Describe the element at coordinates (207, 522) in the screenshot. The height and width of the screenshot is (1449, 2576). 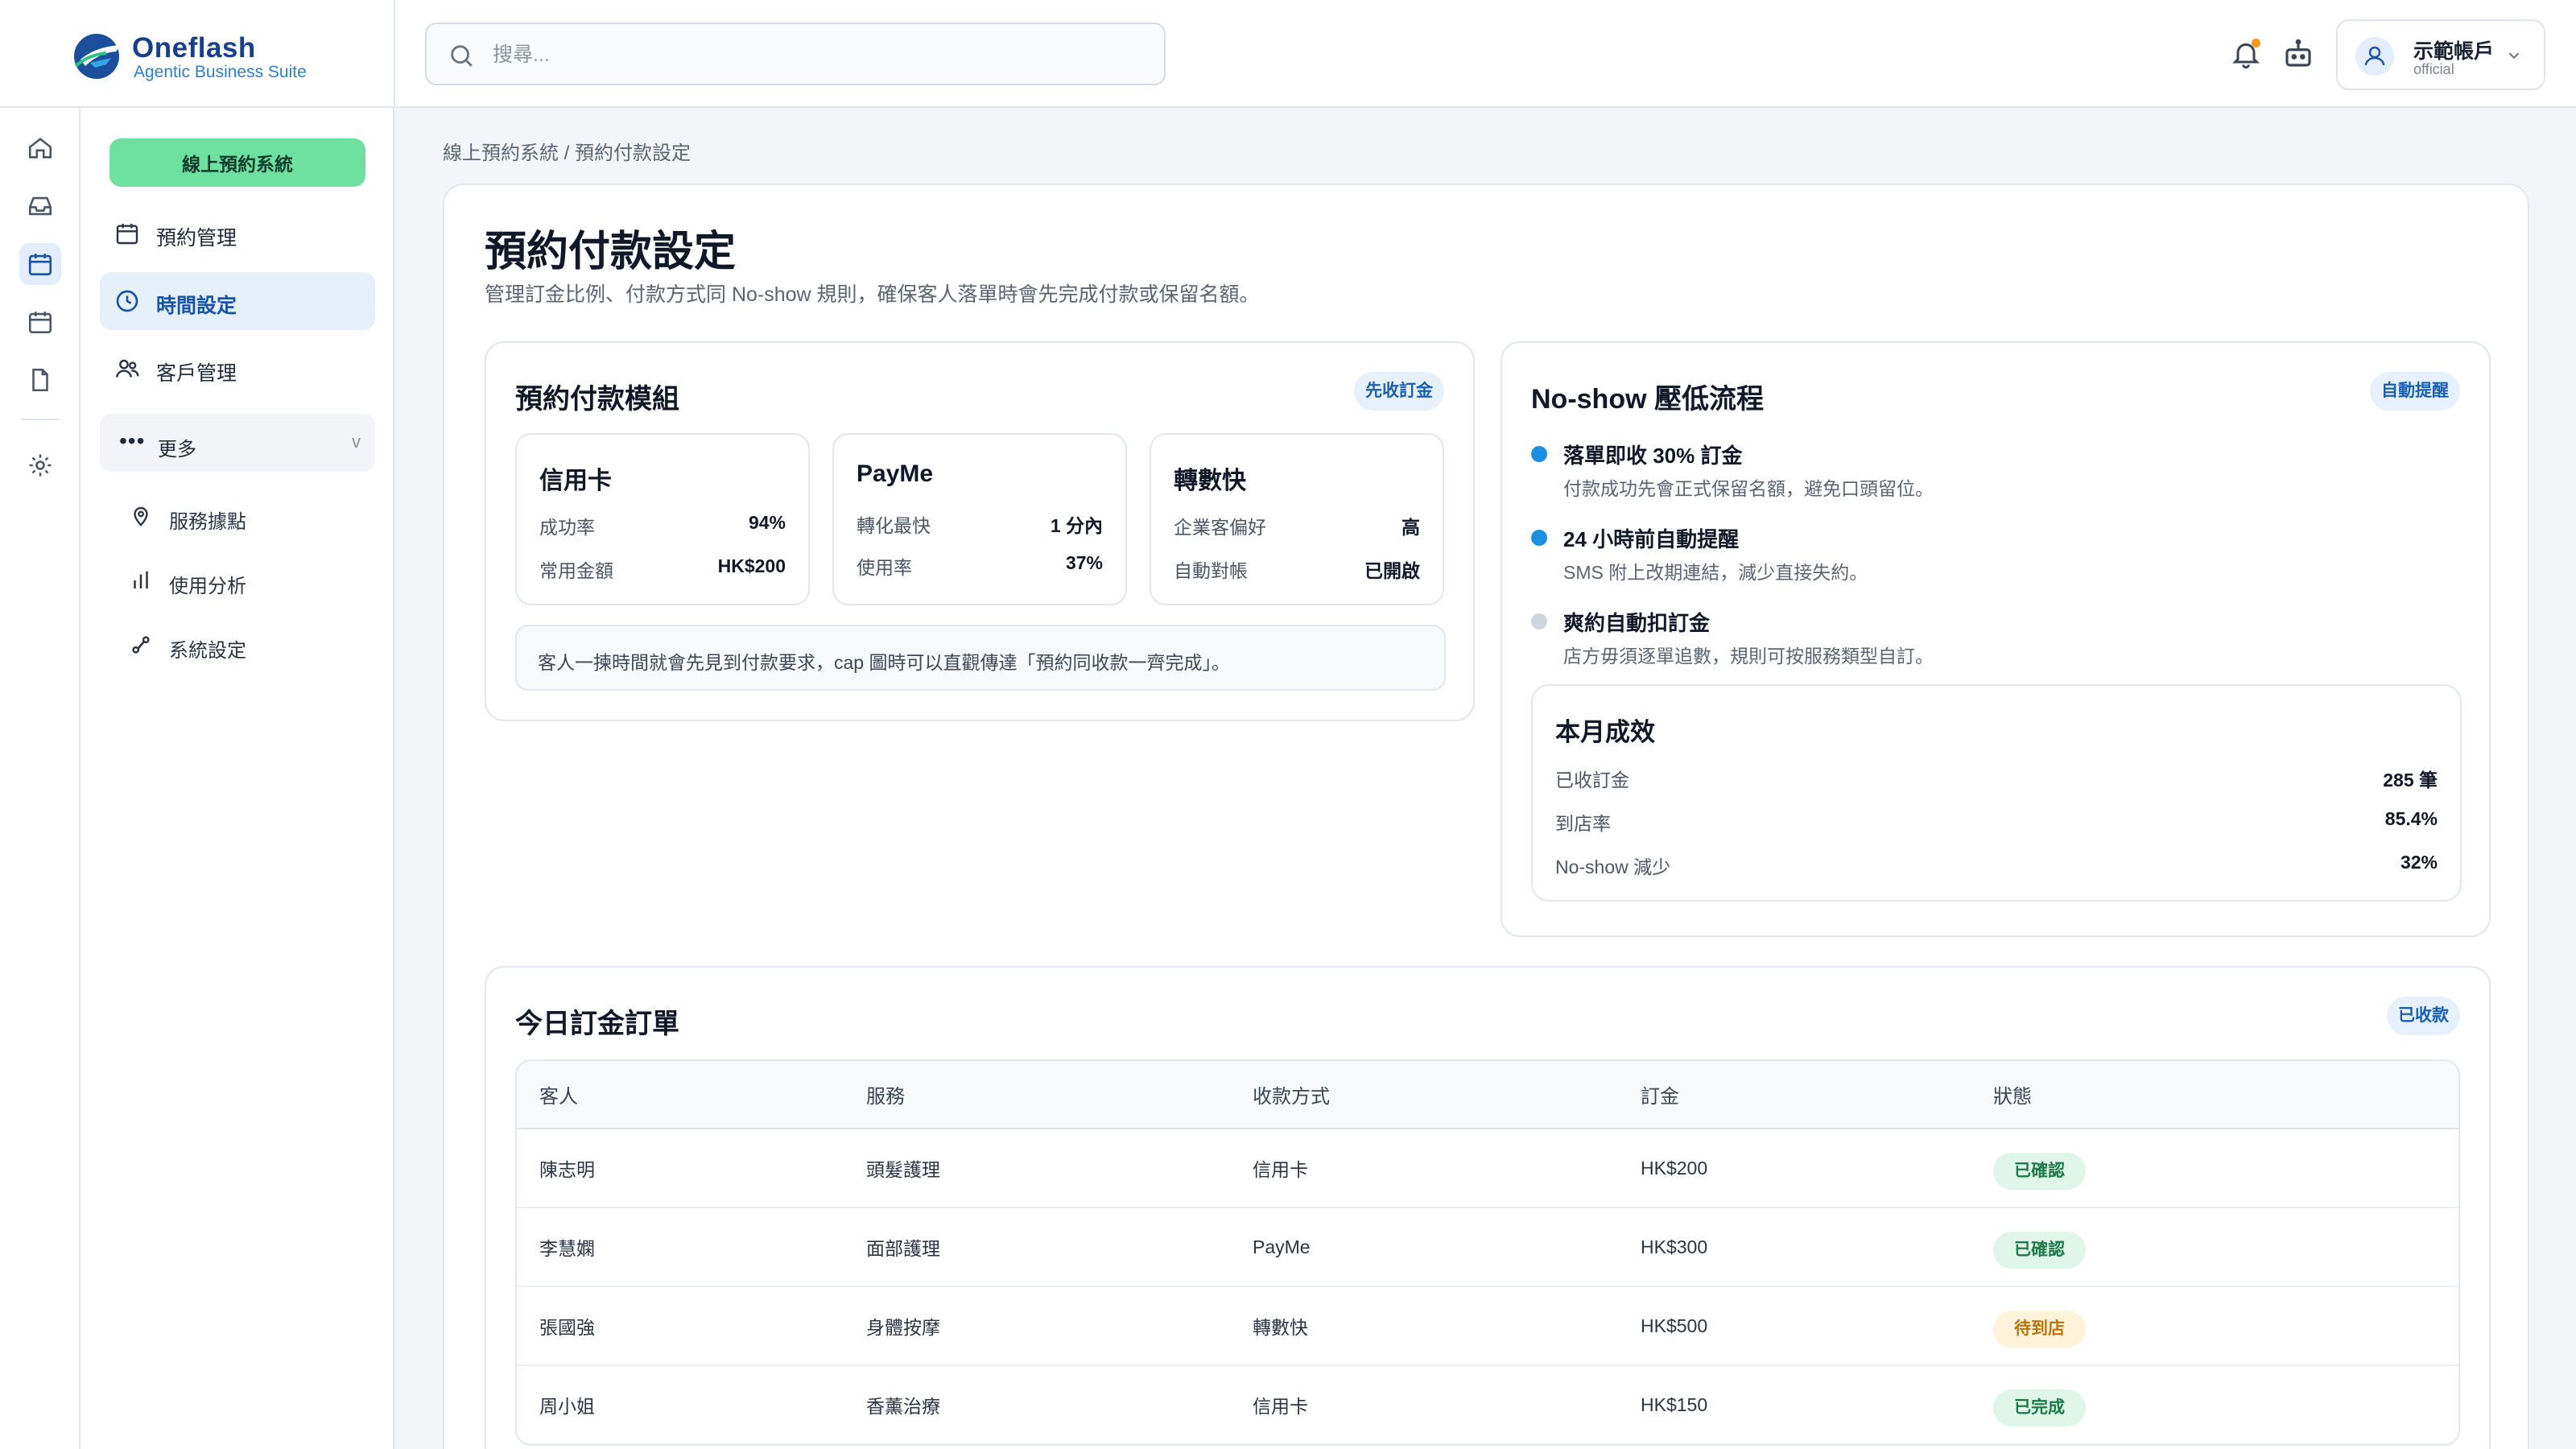
I see `sidebar-subitem-label: 服務據點` at that location.